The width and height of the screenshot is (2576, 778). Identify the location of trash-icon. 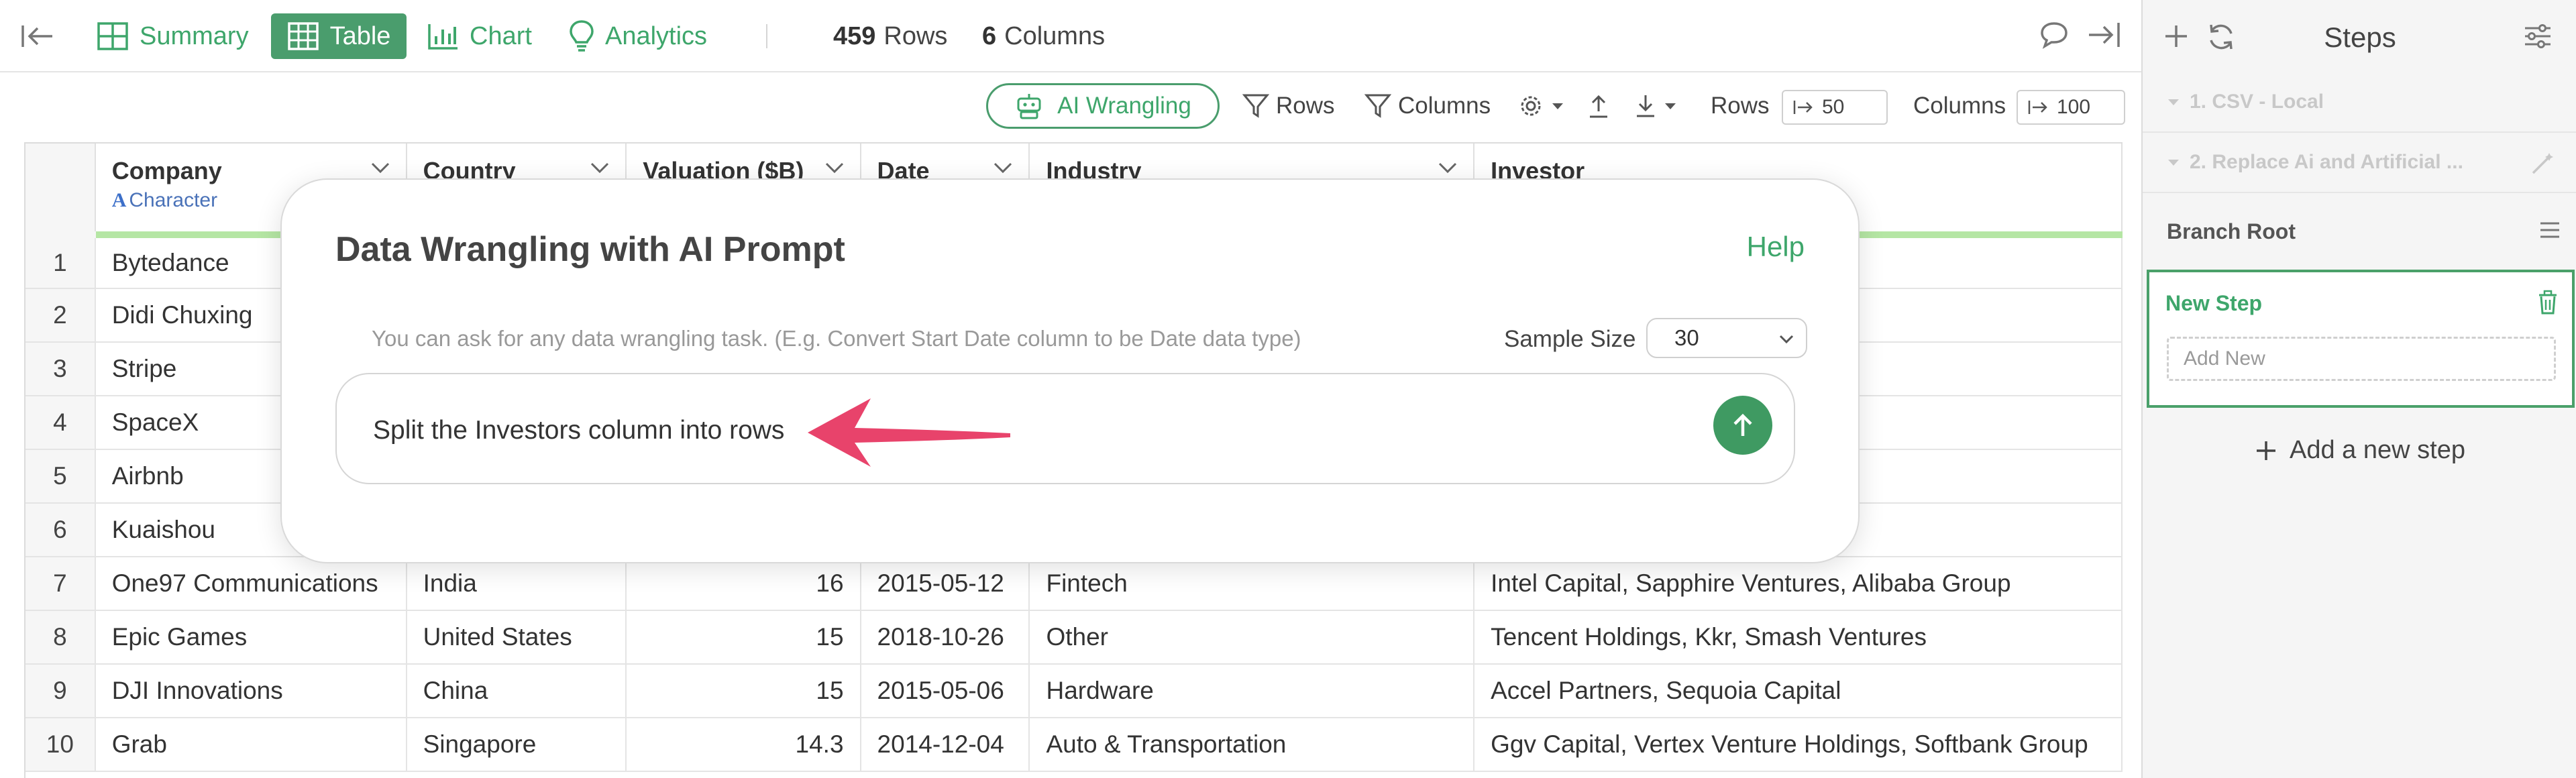
(2548, 302).